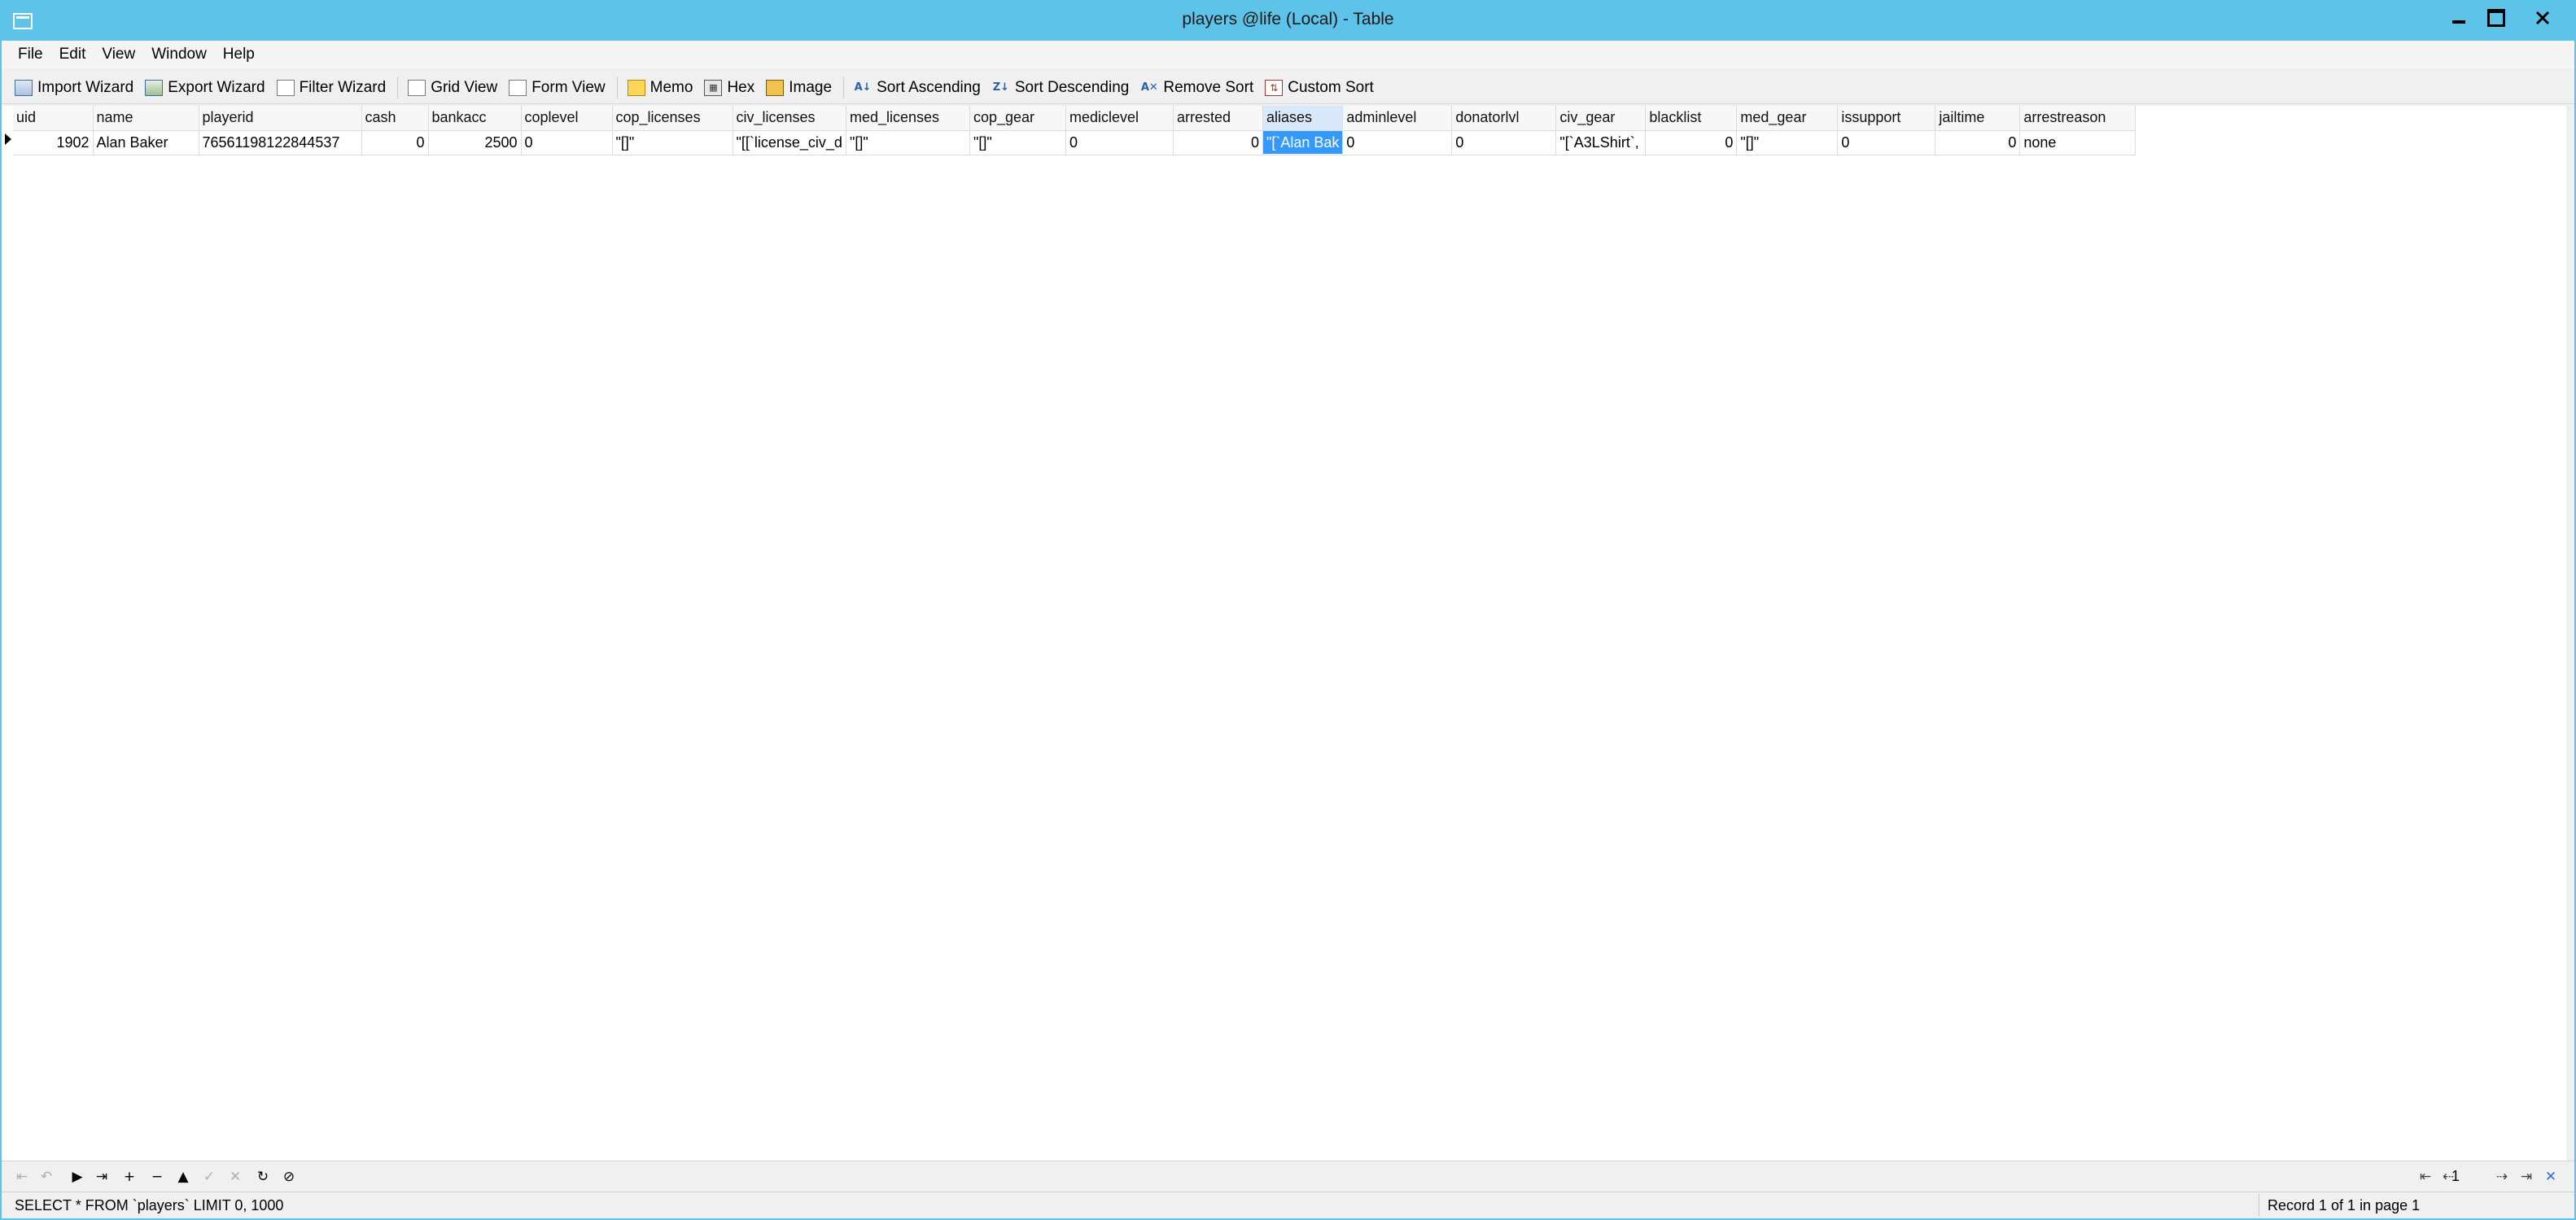 The image size is (2576, 1220). I want to click on menu-edit: Edit, so click(72, 55).